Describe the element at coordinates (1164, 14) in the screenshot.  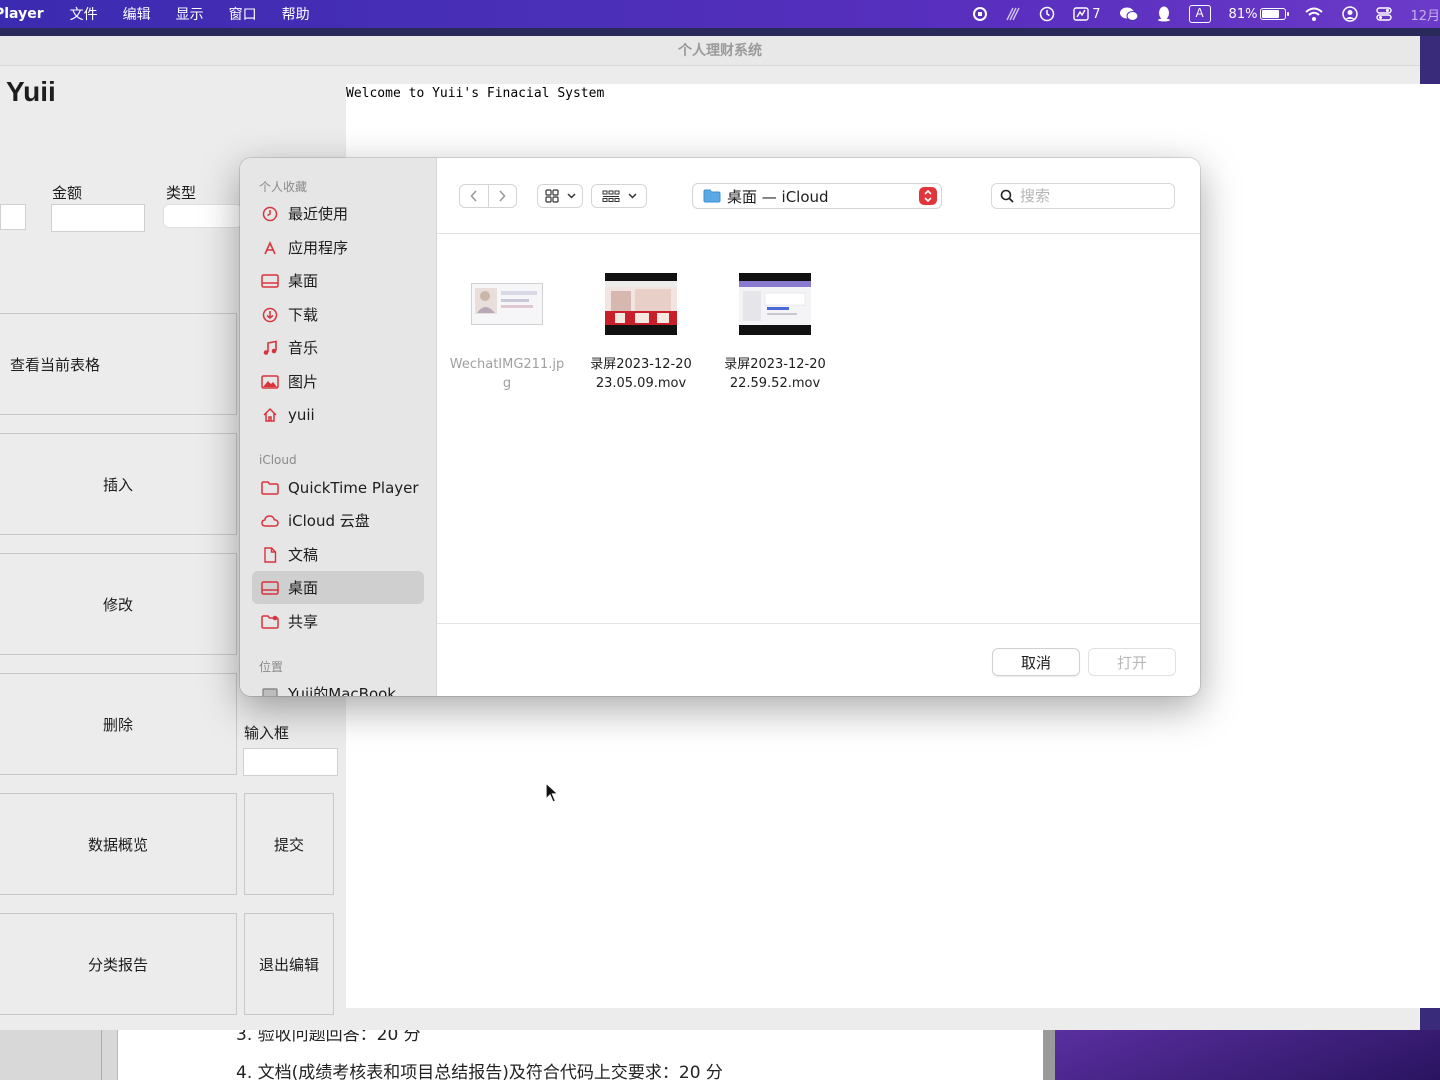
I see `qq-icon` at that location.